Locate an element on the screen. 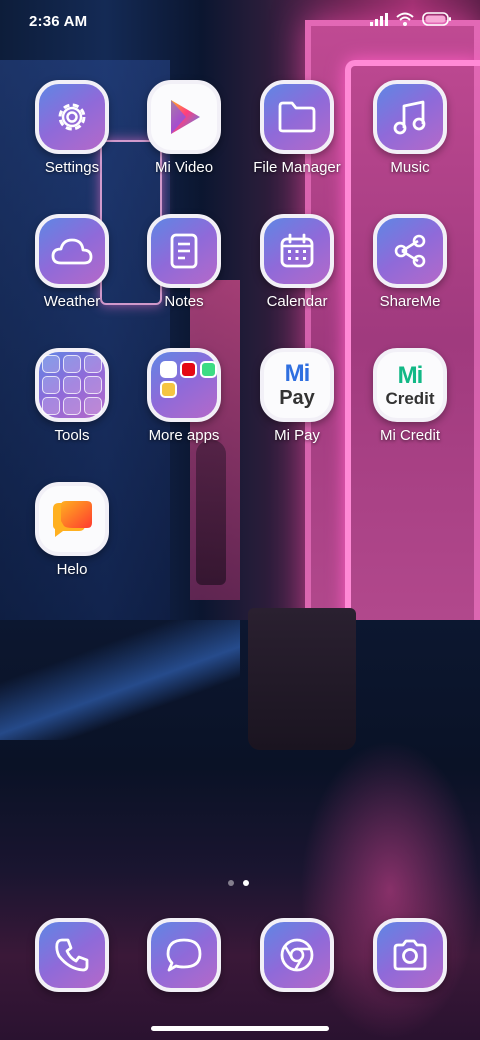  wallpaper-ground-glow is located at coordinates (390, 890).